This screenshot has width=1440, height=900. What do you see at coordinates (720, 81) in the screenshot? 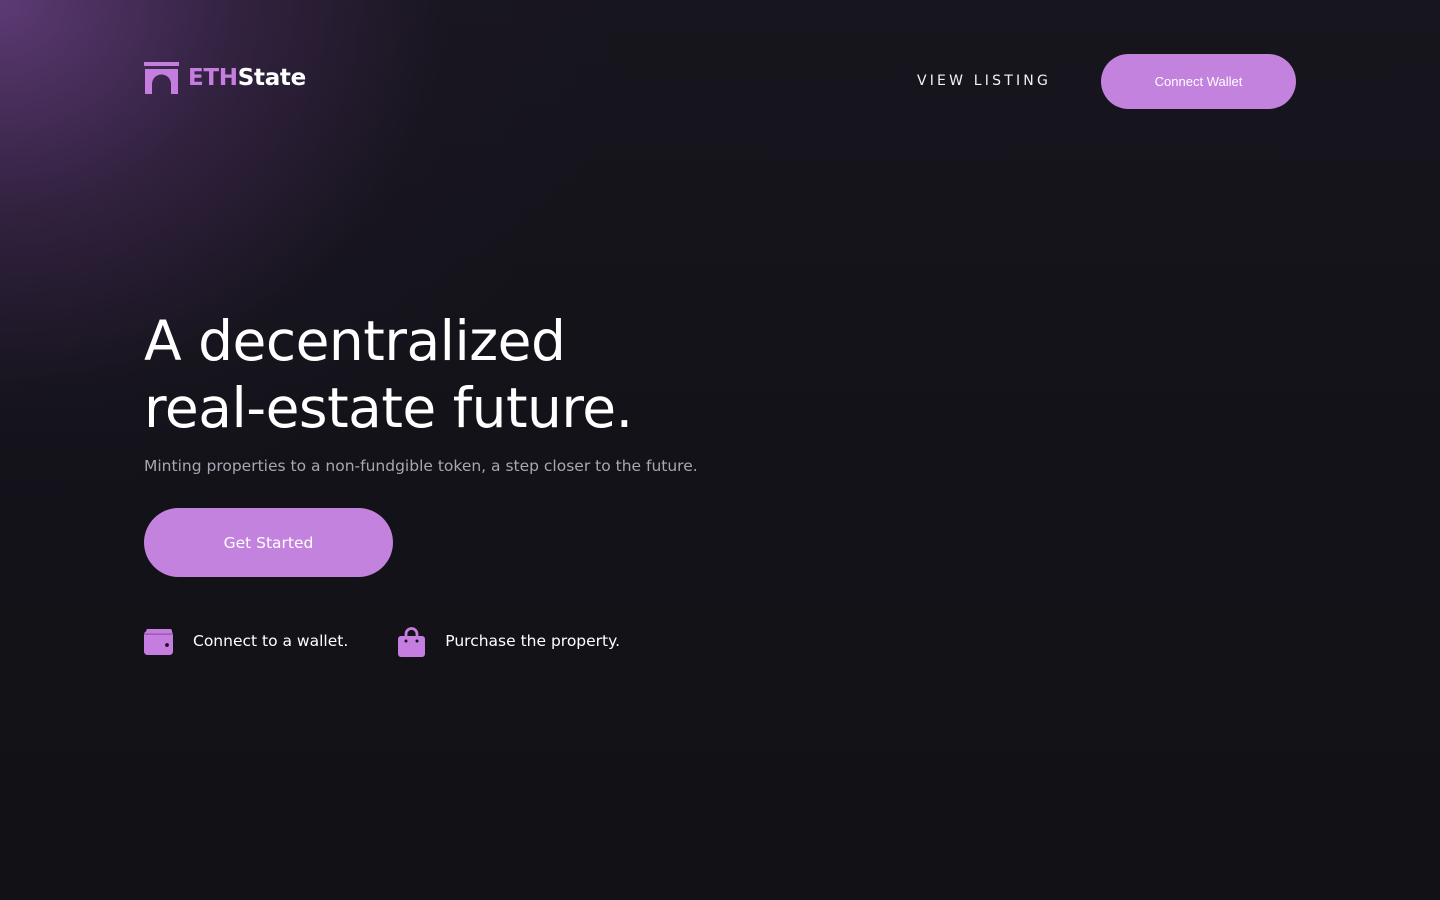
I see `site-header: ETHState VIEW LISTING Connect Wallet` at bounding box center [720, 81].